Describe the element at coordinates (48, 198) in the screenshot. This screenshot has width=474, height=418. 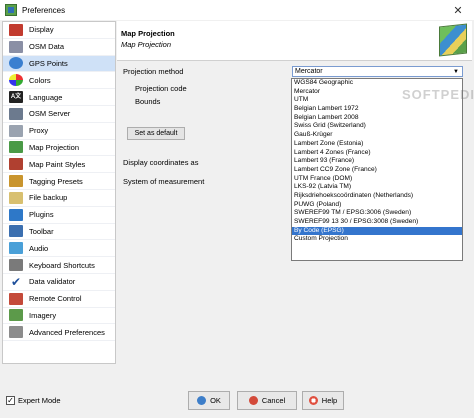
I see `sidebar-item-label: File backup` at that location.